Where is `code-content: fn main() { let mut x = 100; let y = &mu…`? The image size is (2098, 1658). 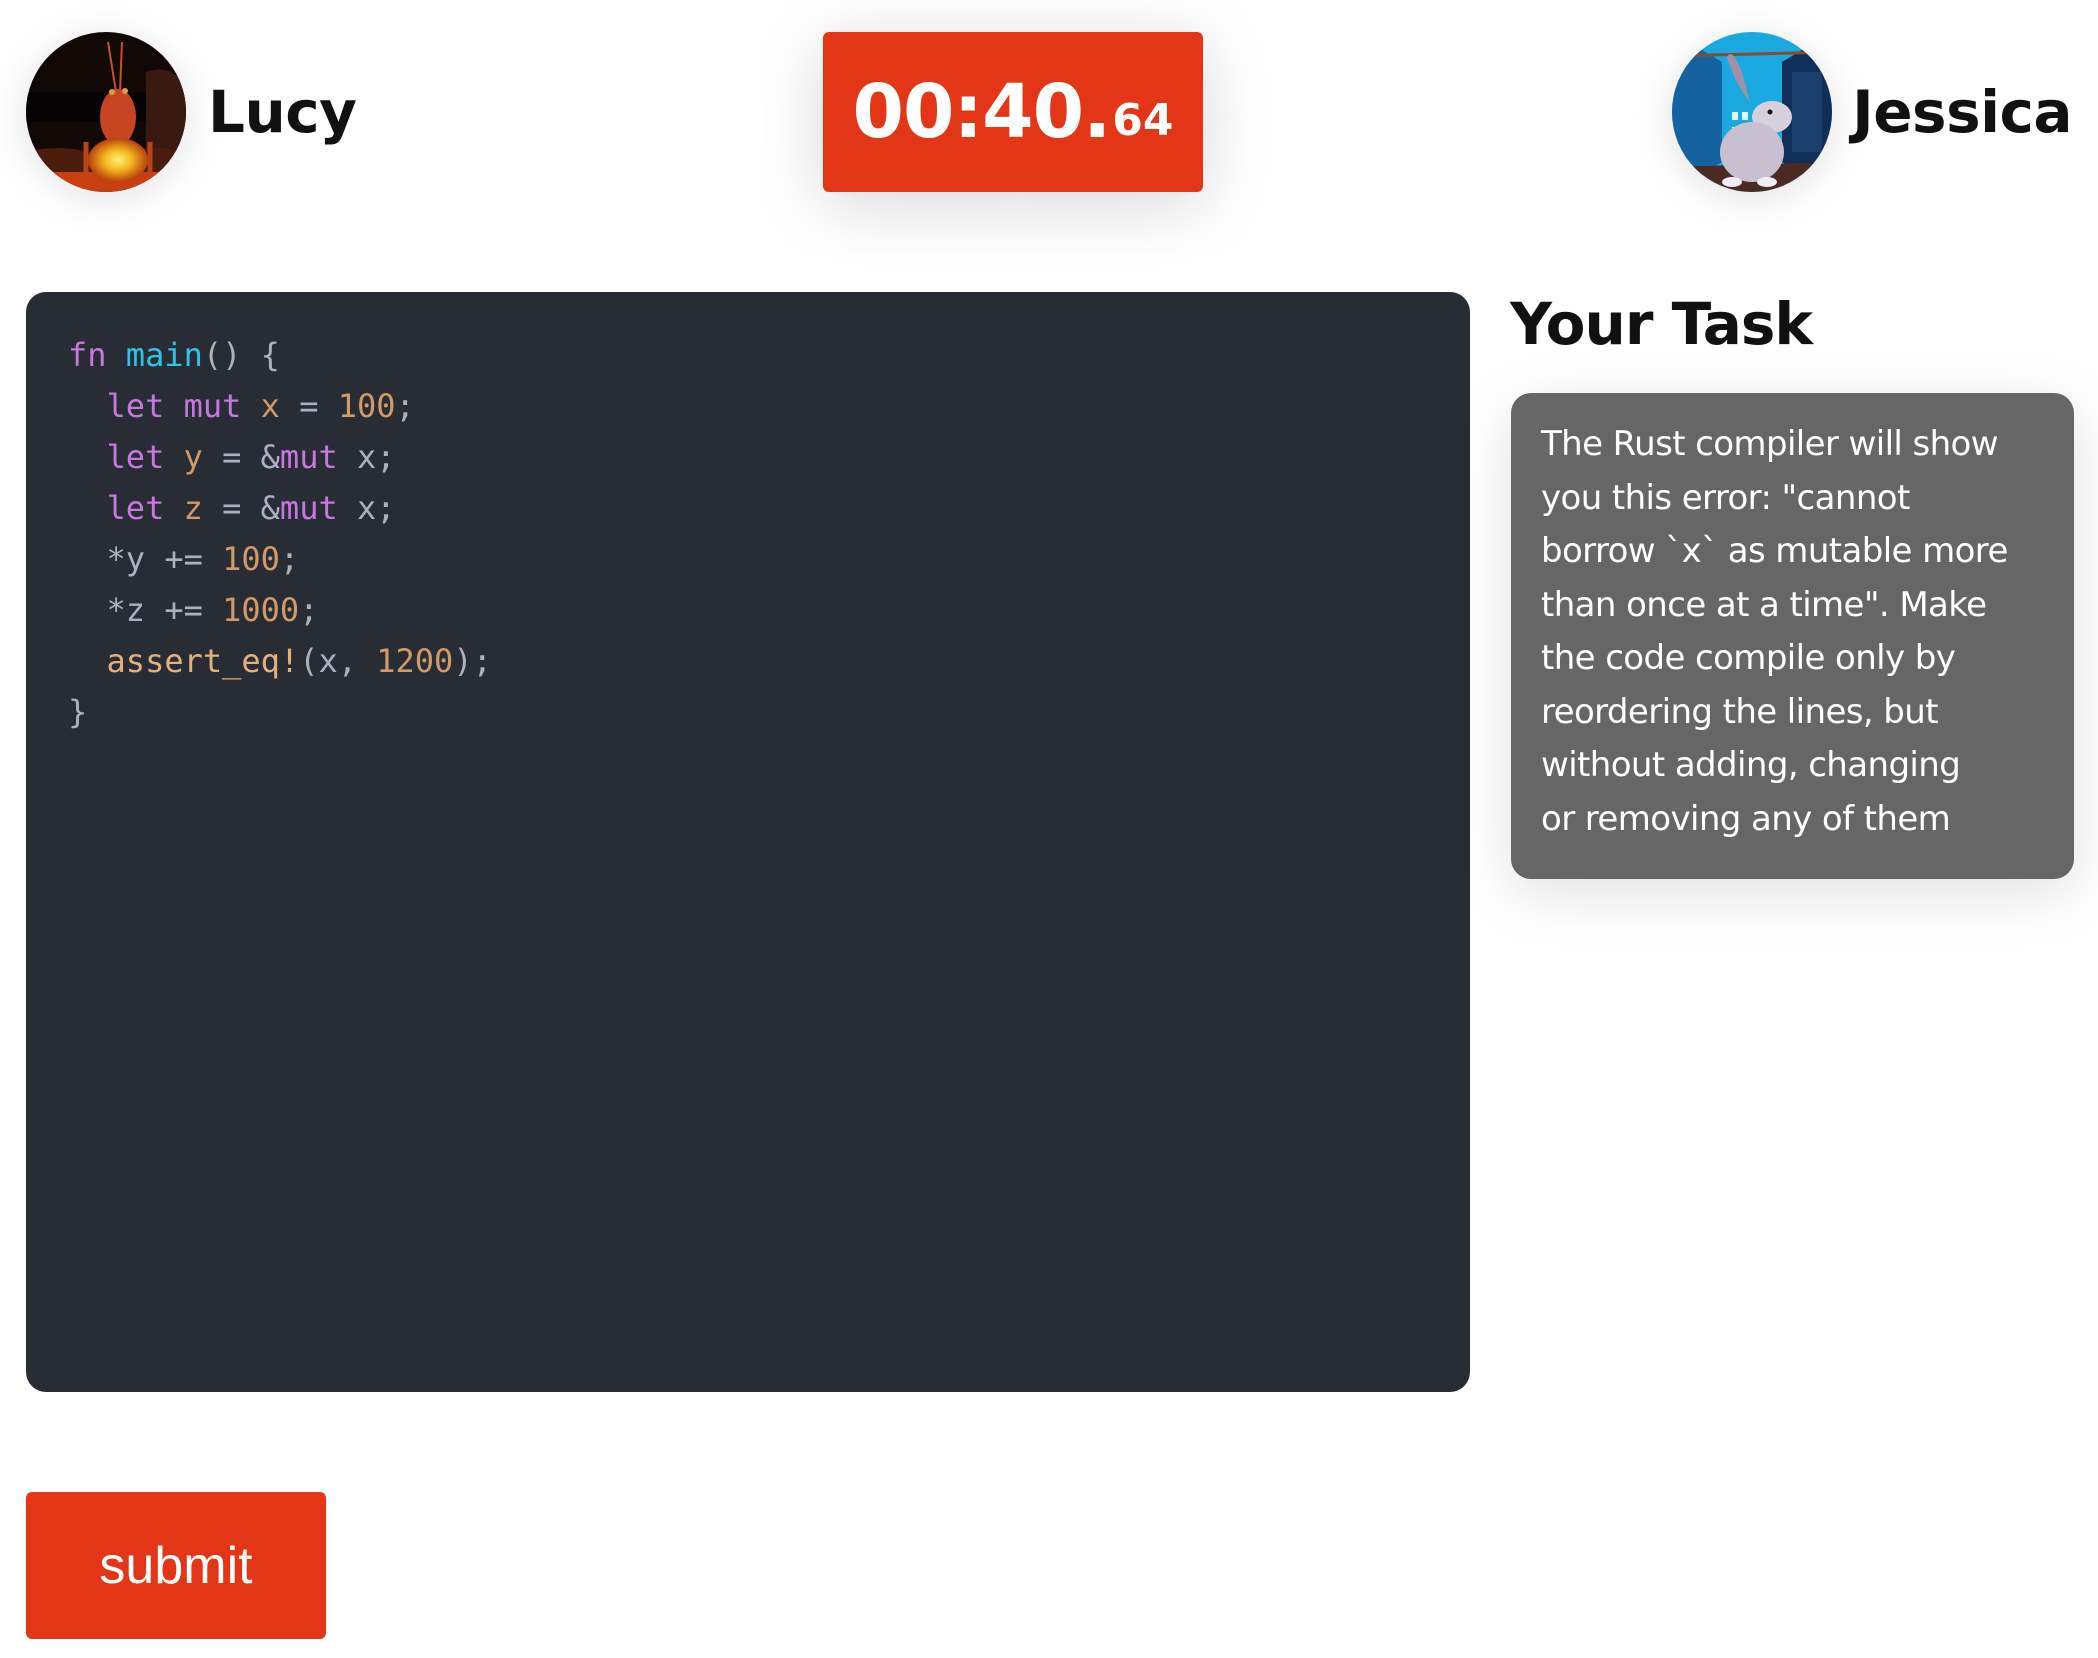 code-content: fn main() { let mut x = 100; let y = &mu… is located at coordinates (280, 534).